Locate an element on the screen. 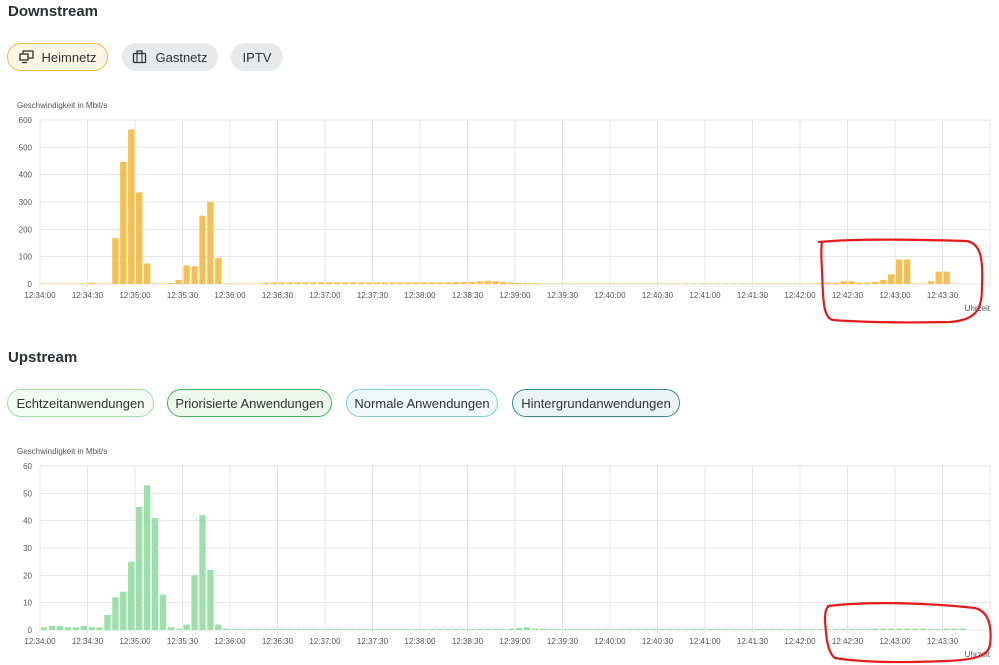 Image resolution: width=999 pixels, height=665 pixels. tab-gastnetz-label: Gastnetz is located at coordinates (181, 57).